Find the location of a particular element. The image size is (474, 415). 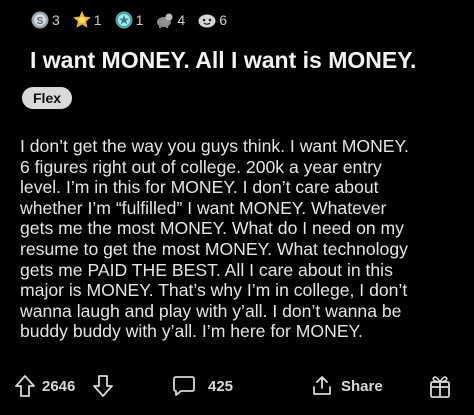

award-wholesome: 6 is located at coordinates (212, 20).